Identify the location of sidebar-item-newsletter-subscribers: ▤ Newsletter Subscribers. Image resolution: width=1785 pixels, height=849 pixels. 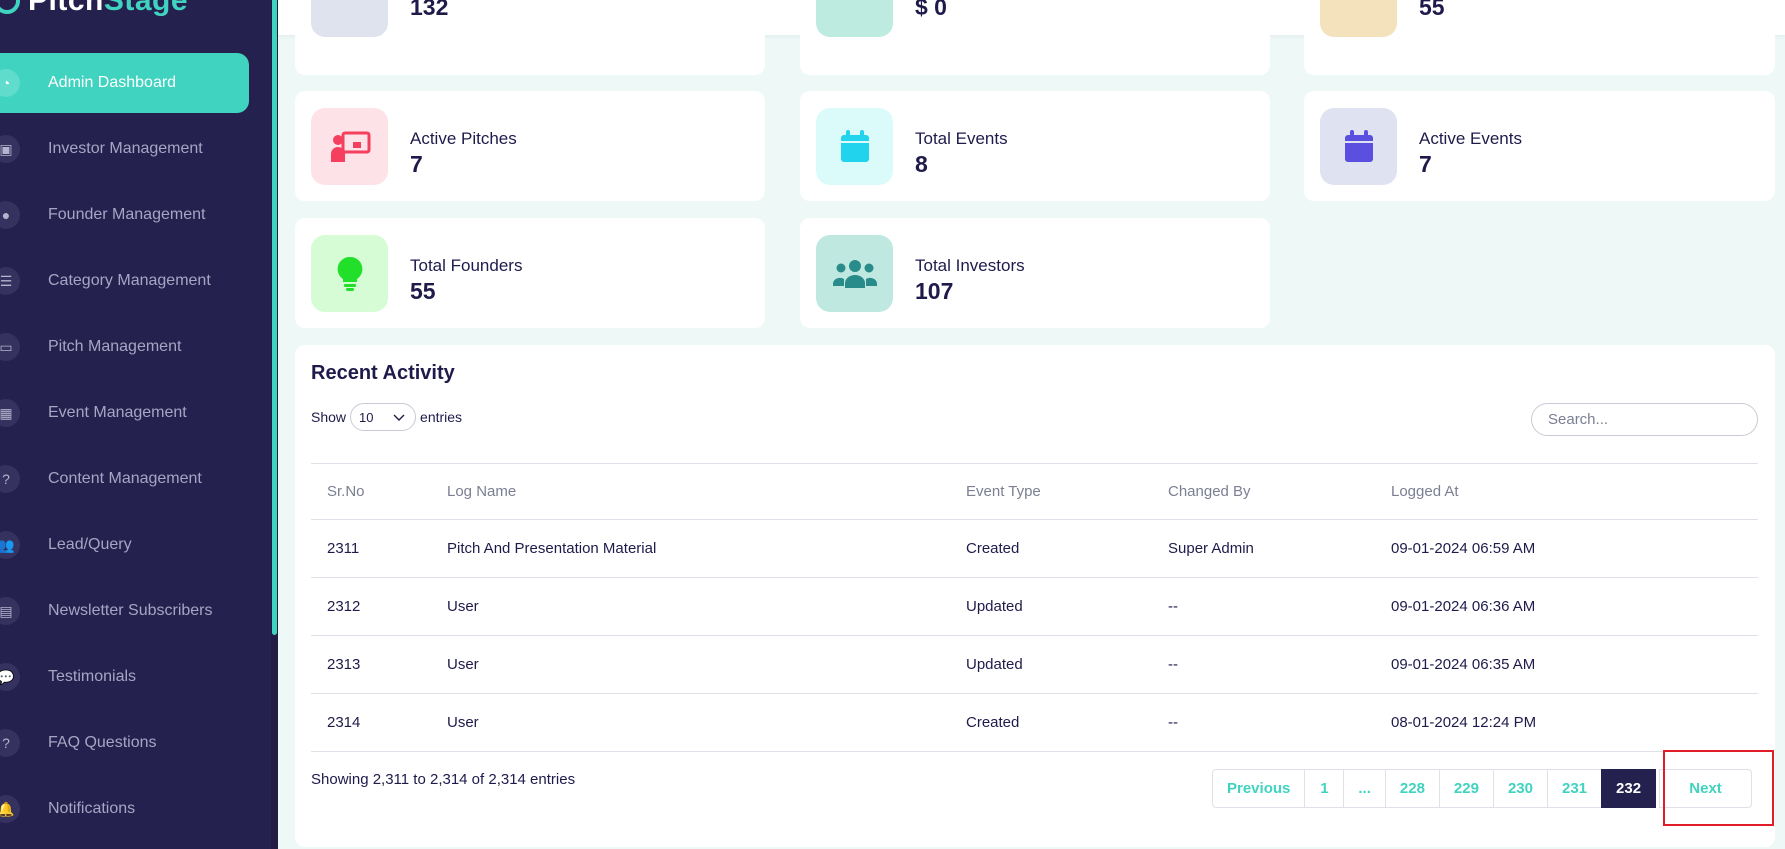
(124, 611).